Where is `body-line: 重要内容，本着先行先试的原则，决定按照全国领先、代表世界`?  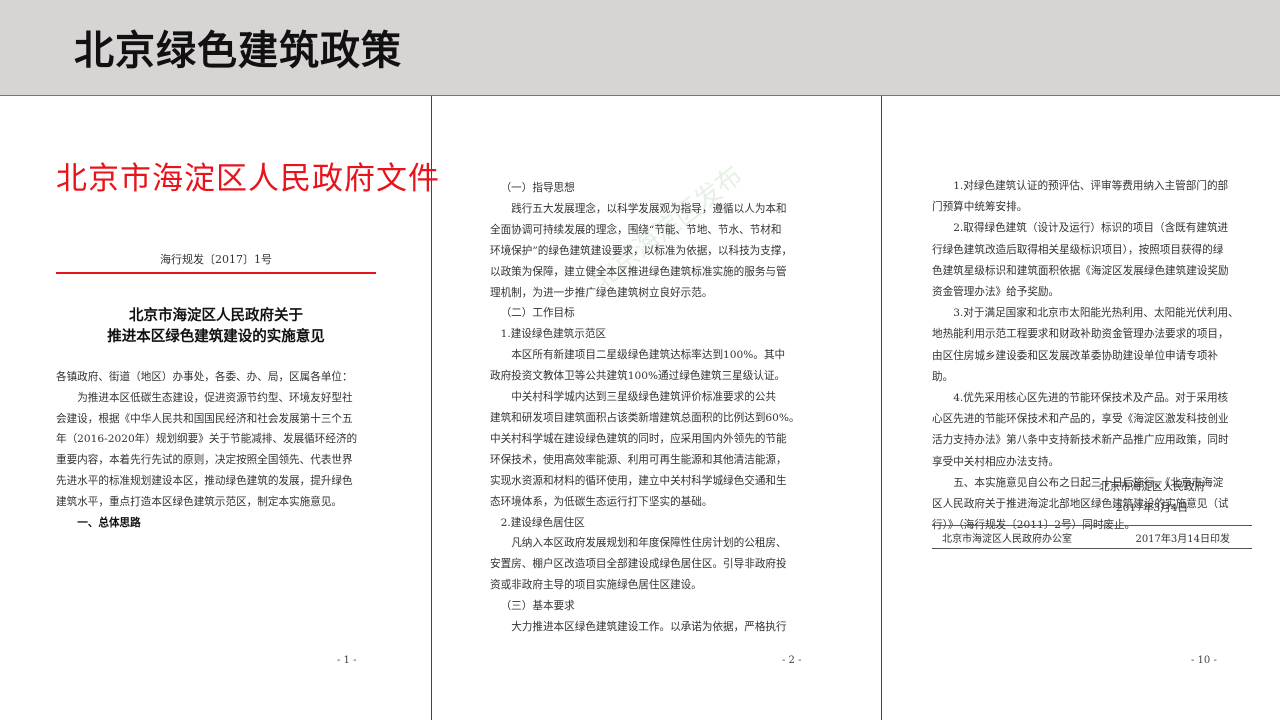
body-line: 重要内容，本着先行先试的原则，决定按照全国领先、代表世界 is located at coordinates (204, 460).